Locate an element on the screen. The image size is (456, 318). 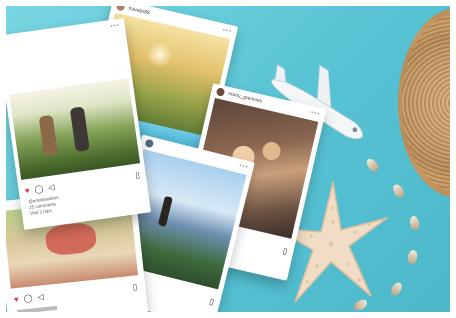
post-photo is located at coordinates (75, 129).